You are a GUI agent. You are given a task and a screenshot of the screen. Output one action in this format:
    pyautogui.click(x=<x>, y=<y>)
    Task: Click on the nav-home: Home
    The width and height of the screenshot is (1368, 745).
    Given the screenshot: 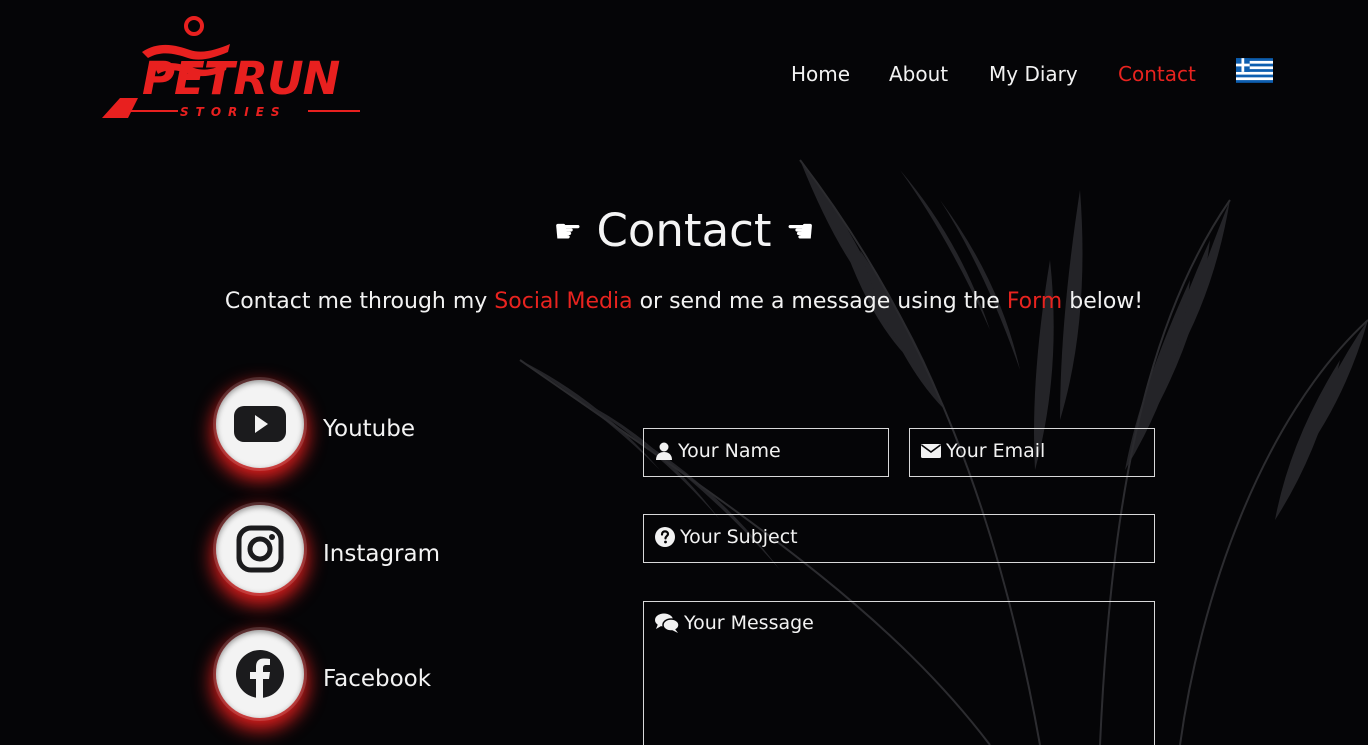 What is the action you would take?
    pyautogui.click(x=820, y=74)
    